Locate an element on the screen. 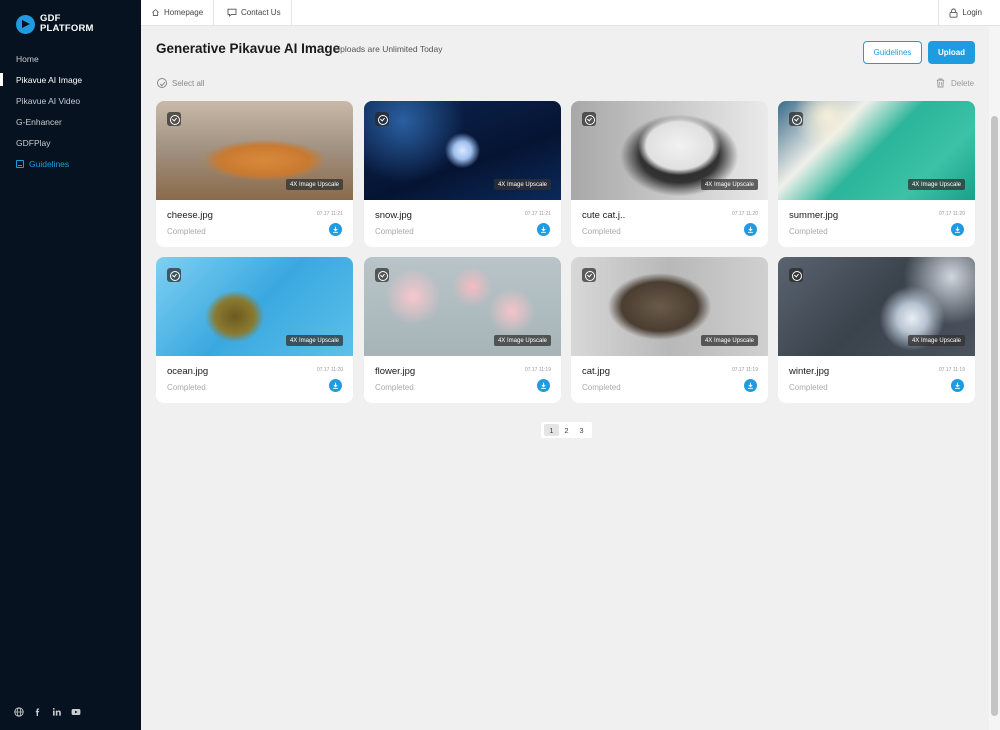  guidelines-button: Guidelines is located at coordinates (892, 52).